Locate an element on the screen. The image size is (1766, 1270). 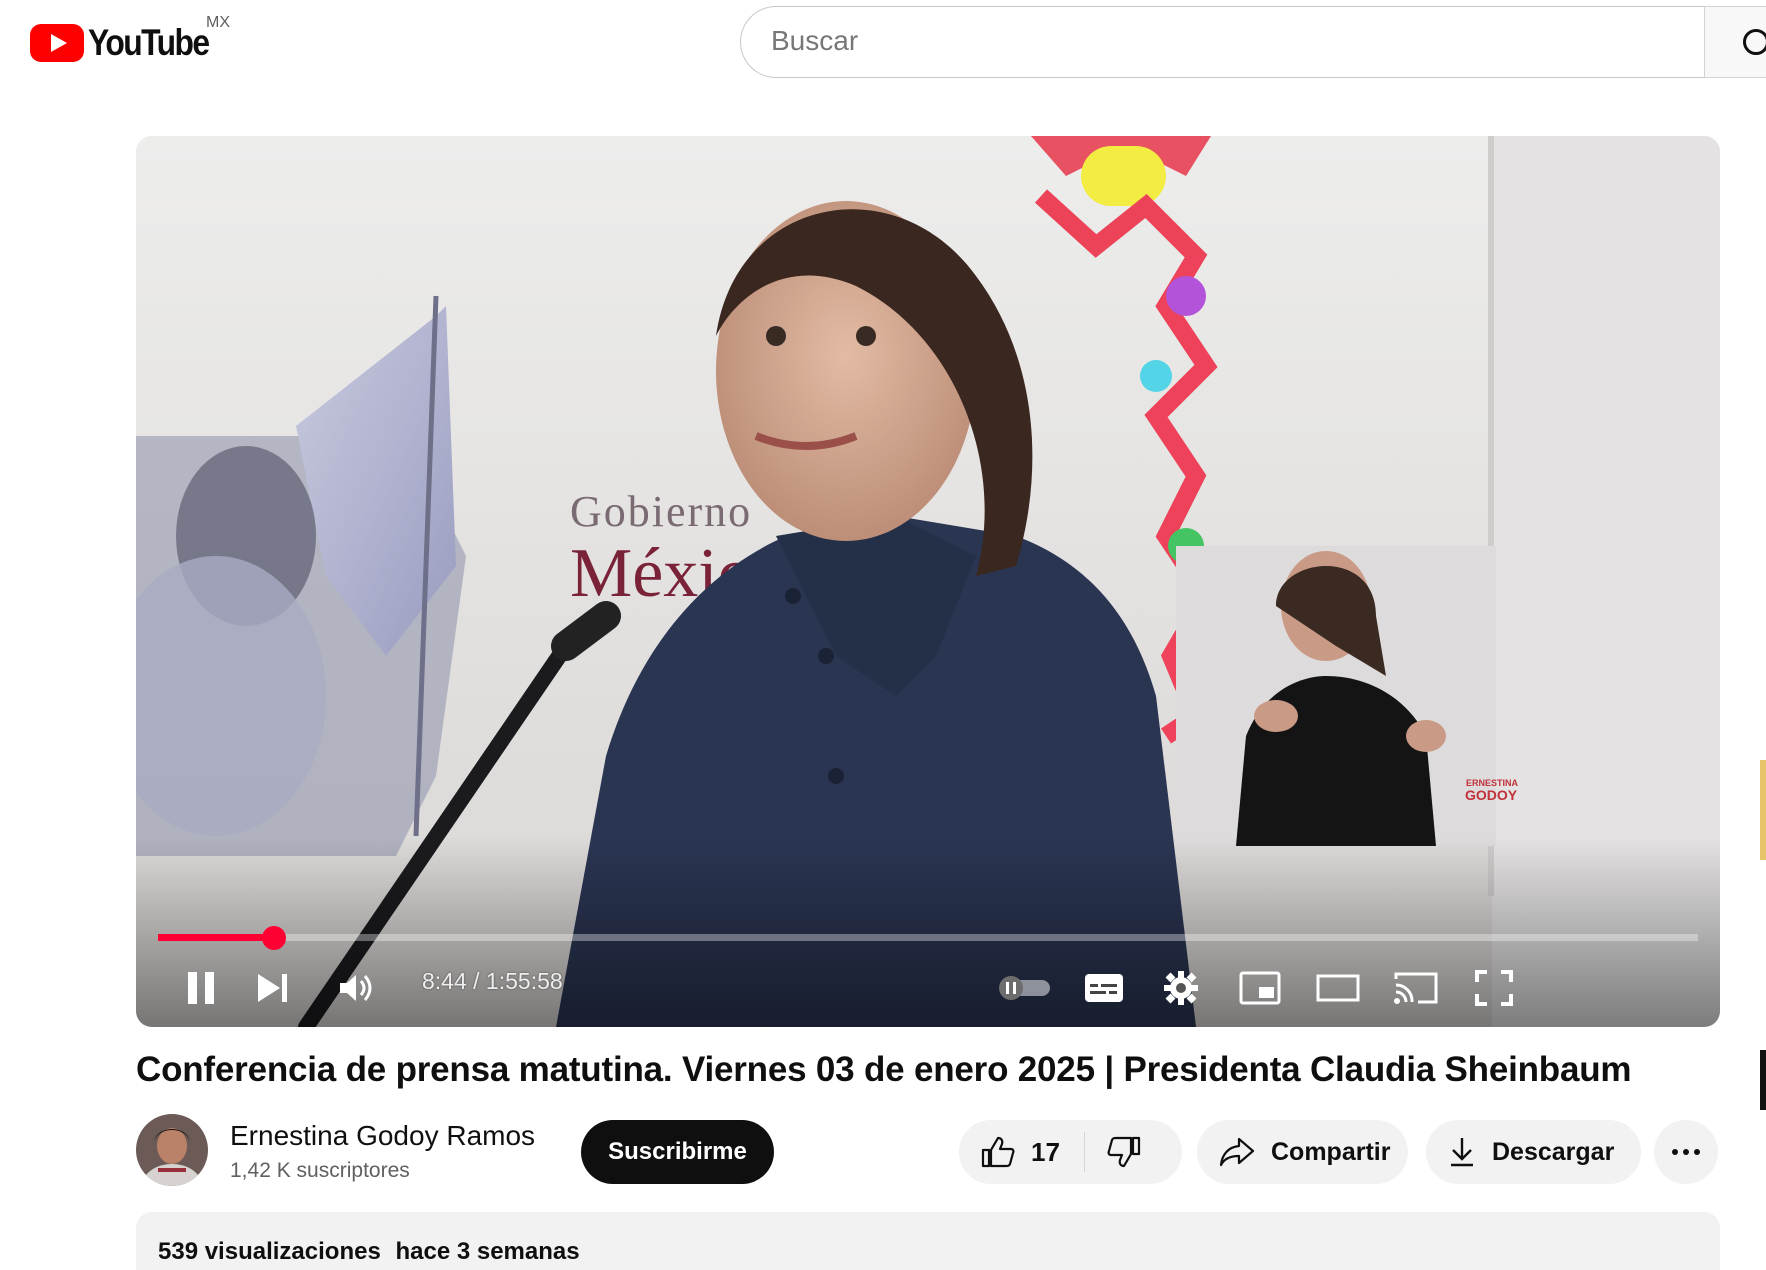
miniplayer-icon is located at coordinates (1260, 988).